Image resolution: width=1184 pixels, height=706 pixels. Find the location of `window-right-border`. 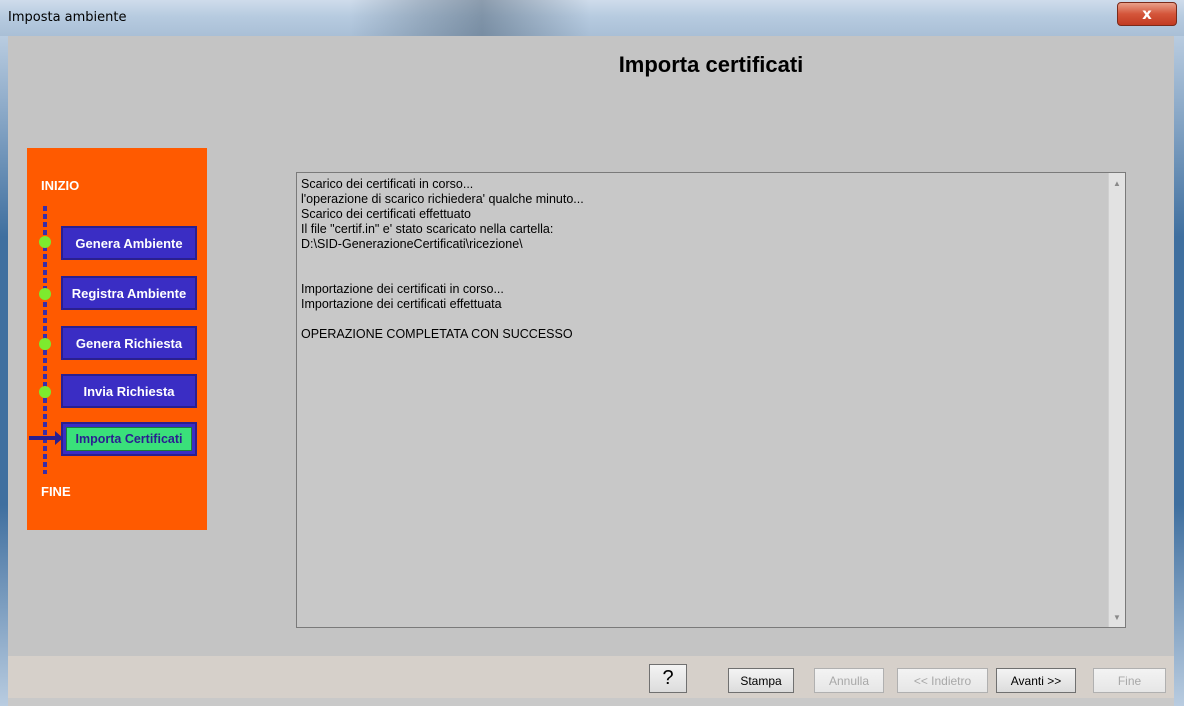

window-right-border is located at coordinates (1179, 371).